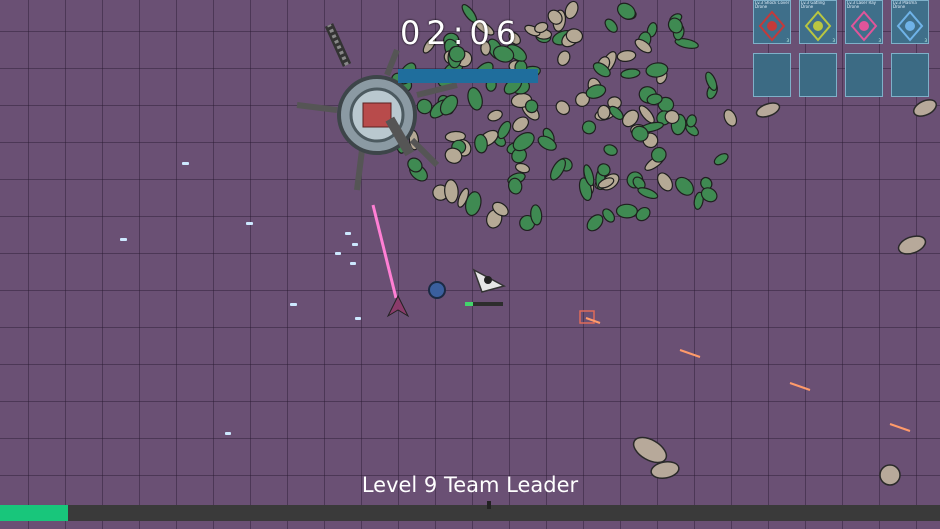 Image resolution: width=940 pixels, height=529 pixels. I want to click on drone-slot: Lv.3 Gatling Drone 3, so click(818, 22).